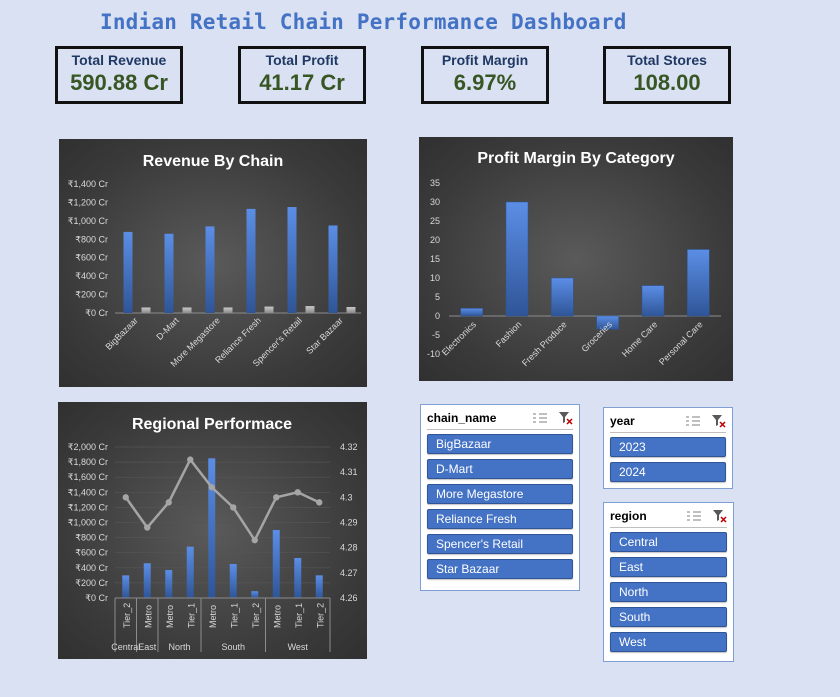 This screenshot has width=840, height=697. I want to click on slicer-item: BigBazaar, so click(500, 444).